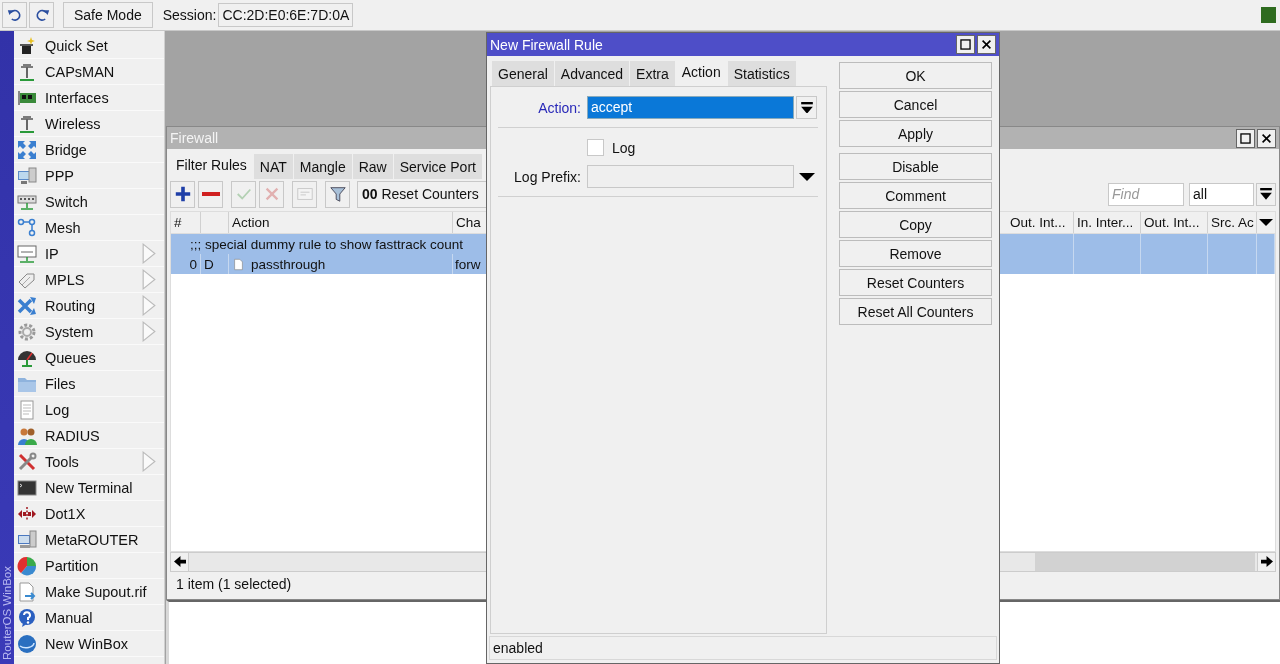 This screenshot has width=1280, height=664. What do you see at coordinates (547, 176) in the screenshot?
I see `field-label: Log Prefix:` at bounding box center [547, 176].